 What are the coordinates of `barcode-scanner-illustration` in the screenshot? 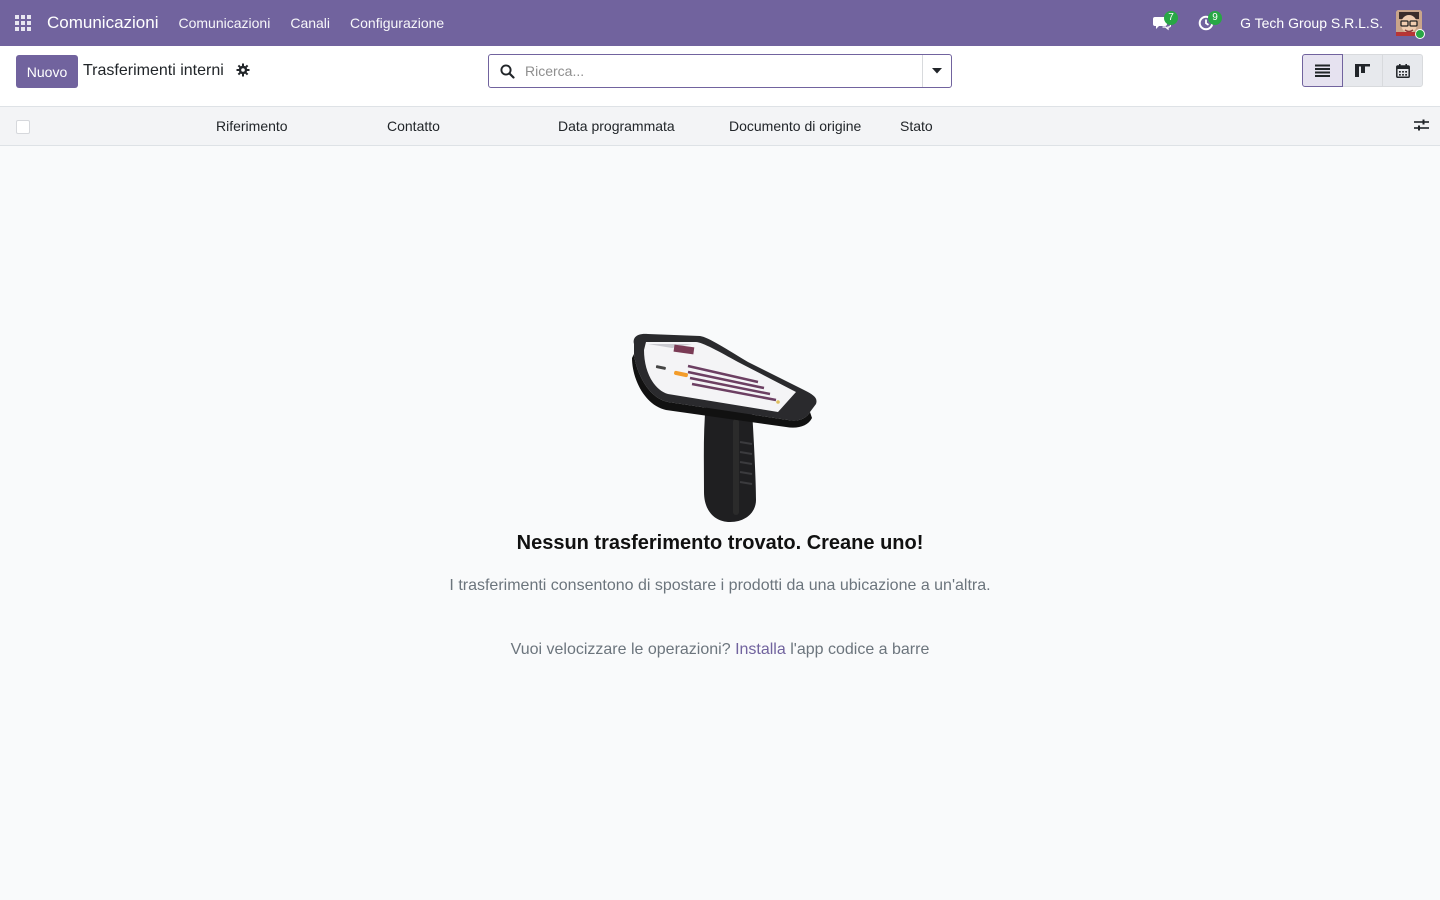 It's located at (724, 427).